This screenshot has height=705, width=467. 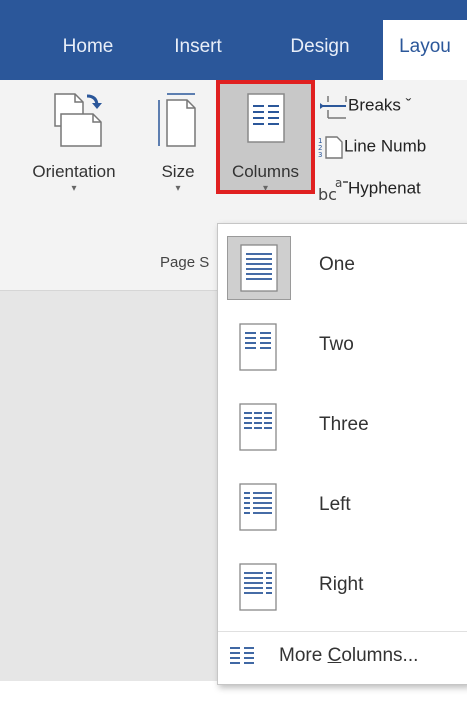 I want to click on option-left-label: Left, so click(x=335, y=504).